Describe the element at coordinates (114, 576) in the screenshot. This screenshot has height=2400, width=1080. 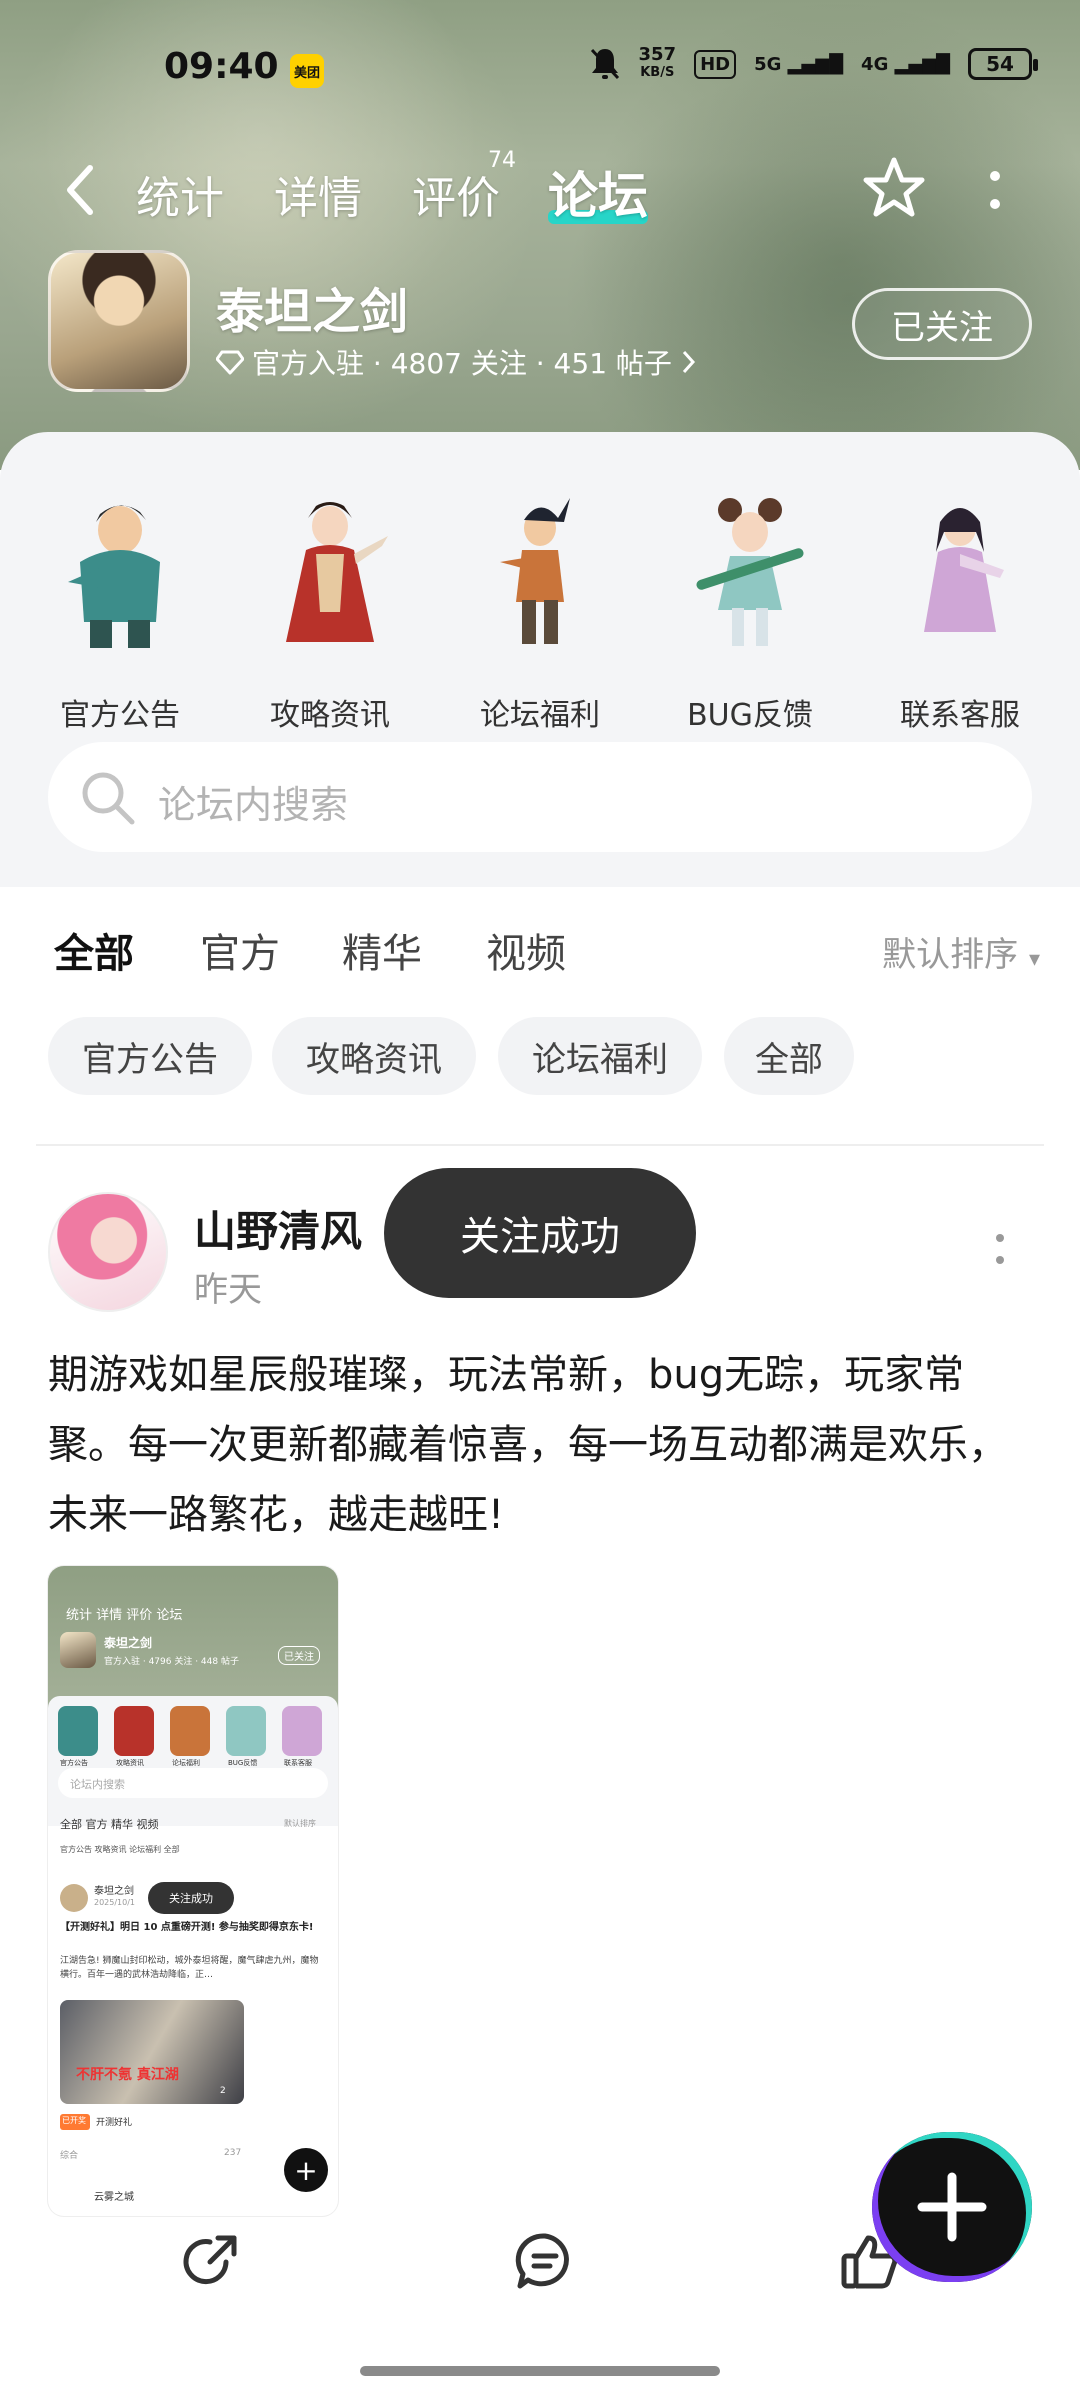
I see `character-teal-warrior-icon` at that location.